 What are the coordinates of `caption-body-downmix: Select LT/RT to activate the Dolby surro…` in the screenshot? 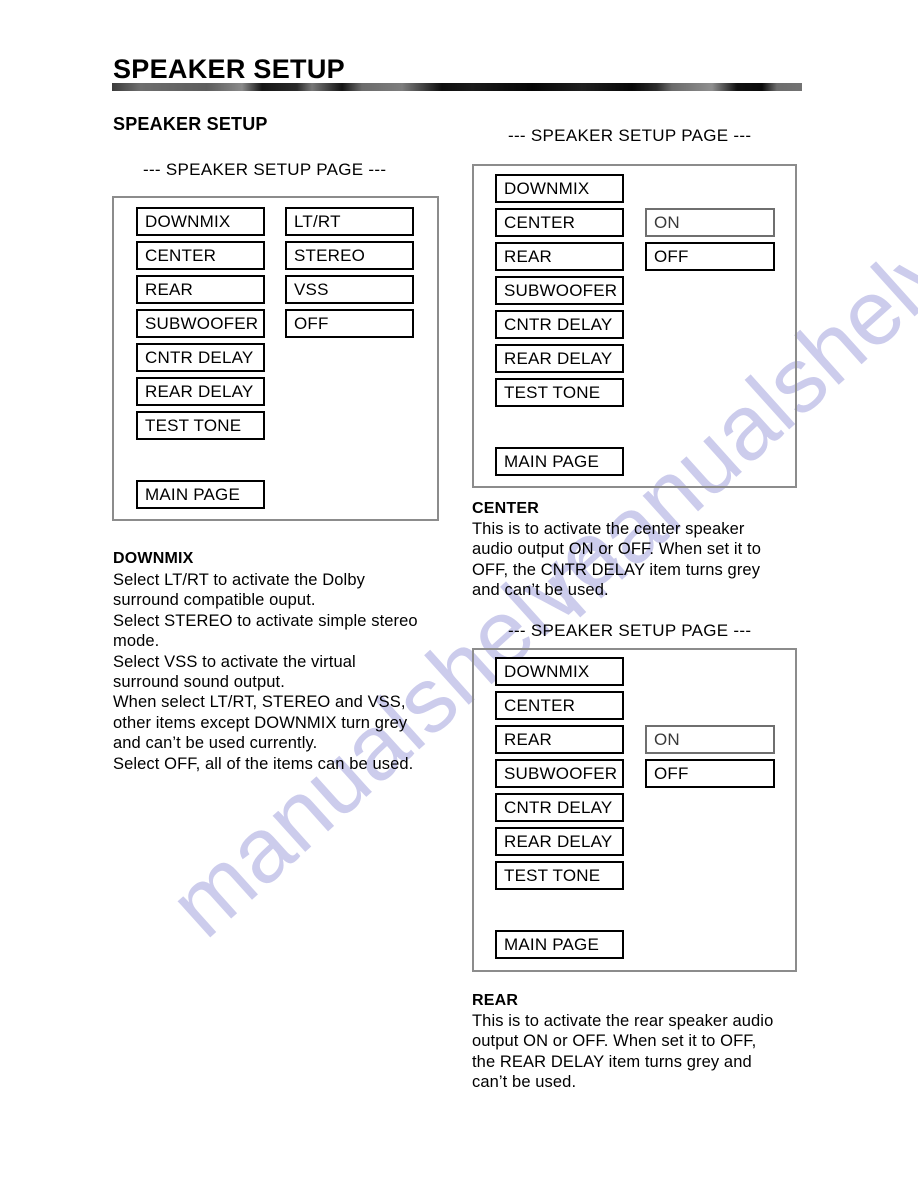 It's located at (265, 672).